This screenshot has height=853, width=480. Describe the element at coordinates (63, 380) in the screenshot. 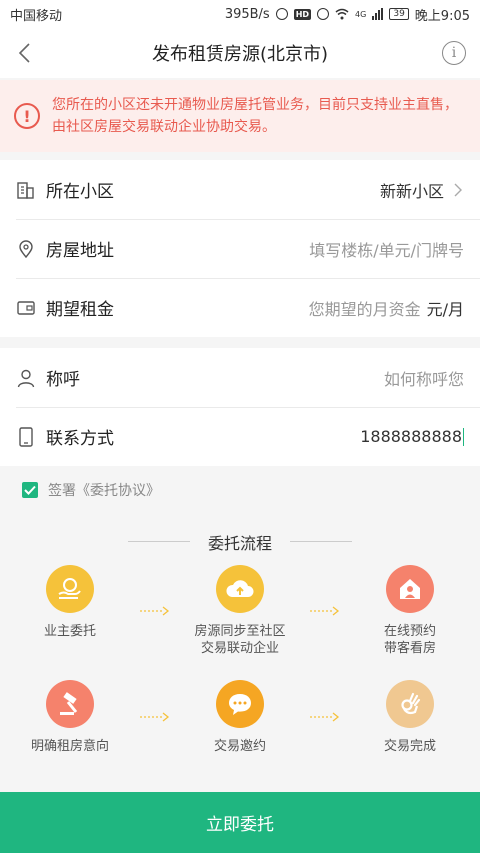

I see `name-label: 称呼` at that location.